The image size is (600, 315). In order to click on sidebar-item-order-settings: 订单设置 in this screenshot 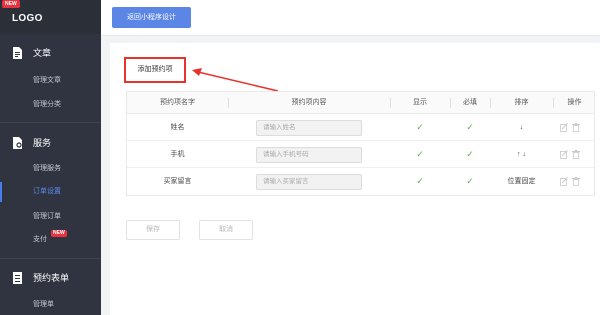, I will do `click(50, 192)`.